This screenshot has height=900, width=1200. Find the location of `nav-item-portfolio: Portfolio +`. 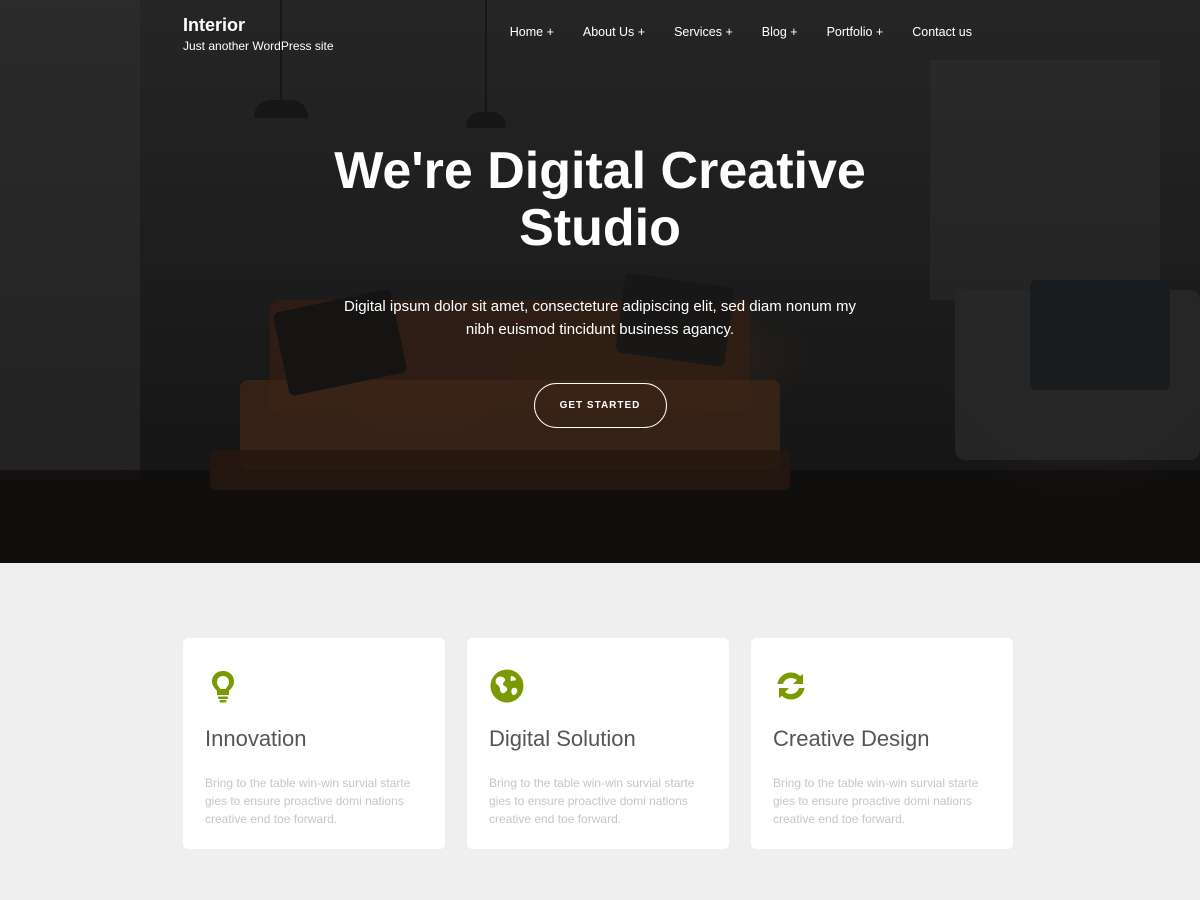

nav-item-portfolio: Portfolio + is located at coordinates (855, 32).